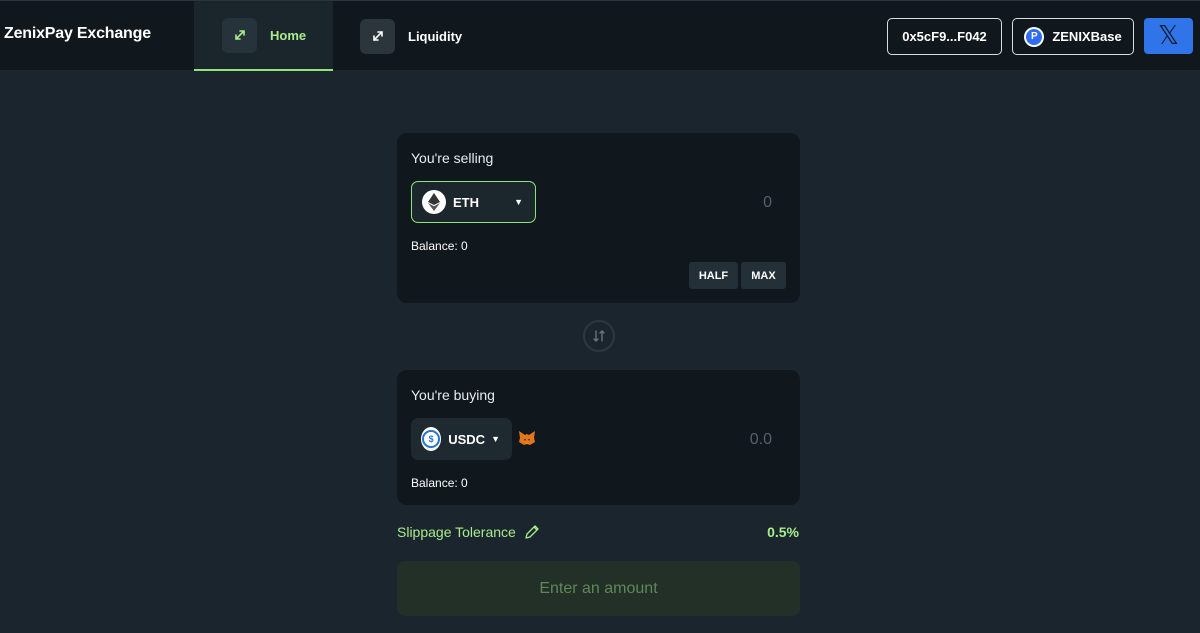  Describe the element at coordinates (466, 202) in the screenshot. I see `sell-token-label: ETH` at that location.